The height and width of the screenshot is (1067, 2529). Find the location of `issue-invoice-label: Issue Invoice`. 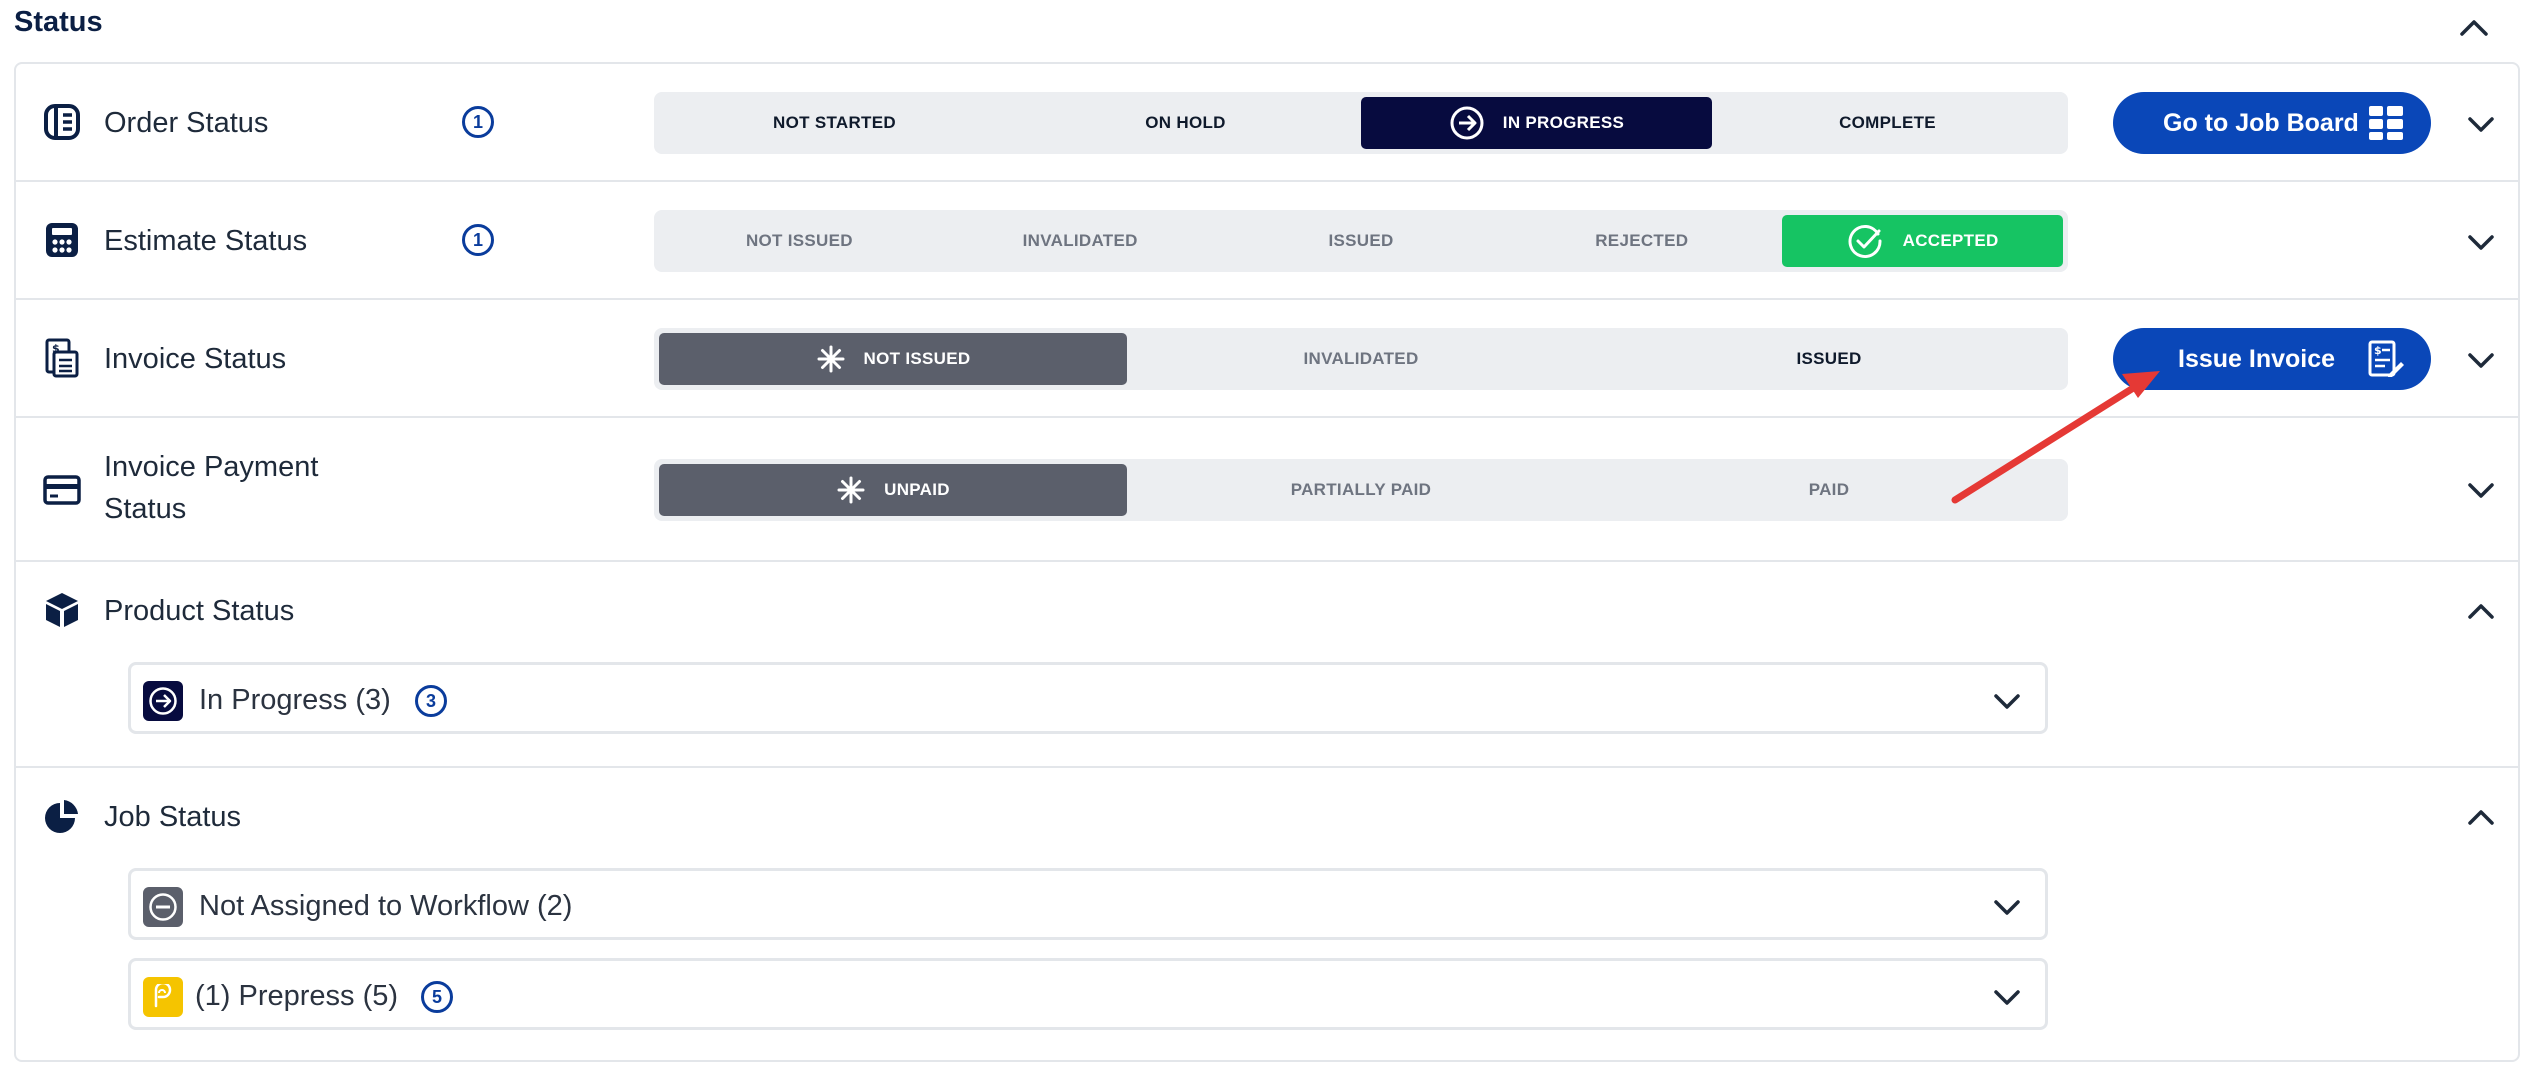

issue-invoice-label: Issue Invoice is located at coordinates (2257, 358).